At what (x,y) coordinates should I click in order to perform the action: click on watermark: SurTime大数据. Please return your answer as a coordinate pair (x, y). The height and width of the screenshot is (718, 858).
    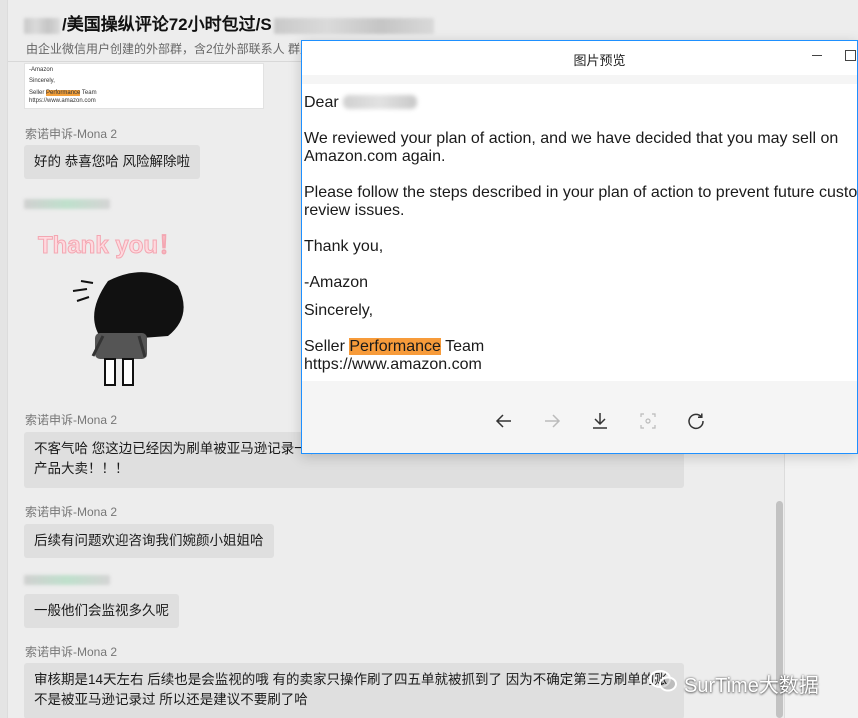
    Looking at the image, I should click on (748, 681).